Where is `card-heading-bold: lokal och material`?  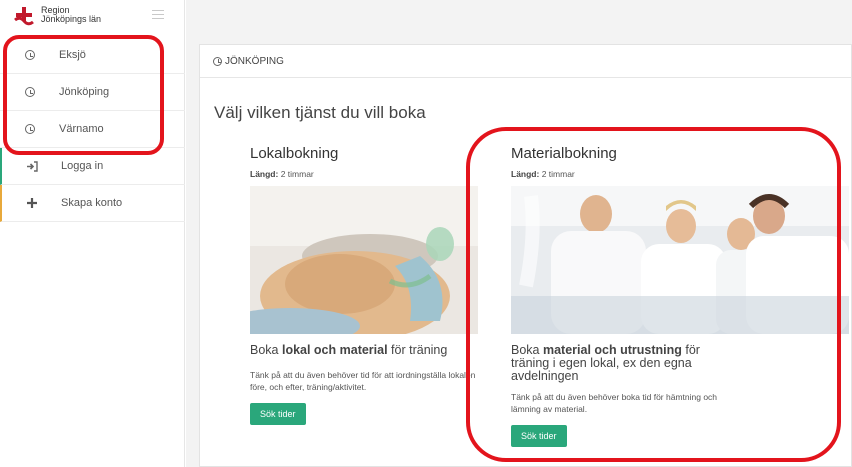
card-heading-bold: lokal och material is located at coordinates (334, 350).